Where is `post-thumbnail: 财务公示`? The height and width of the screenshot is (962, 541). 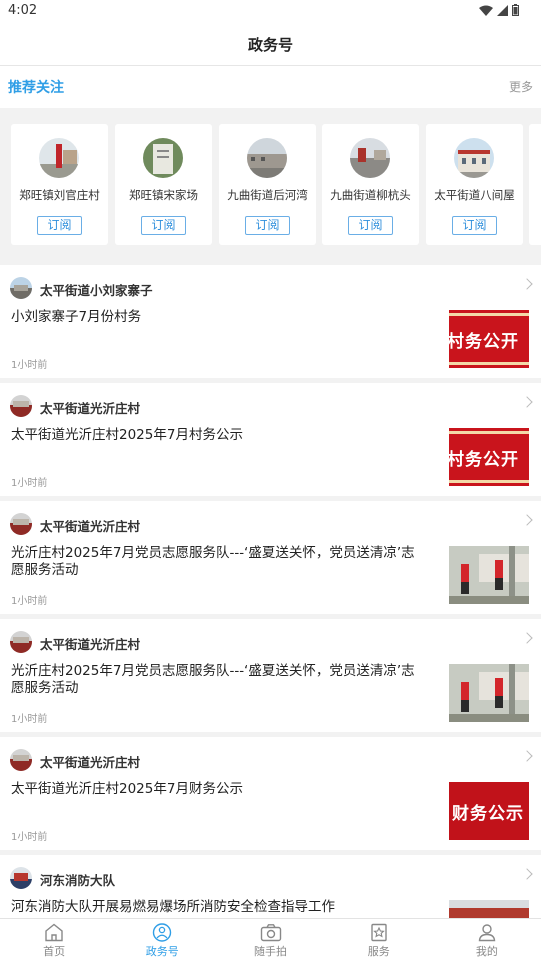 post-thumbnail: 财务公示 is located at coordinates (489, 811).